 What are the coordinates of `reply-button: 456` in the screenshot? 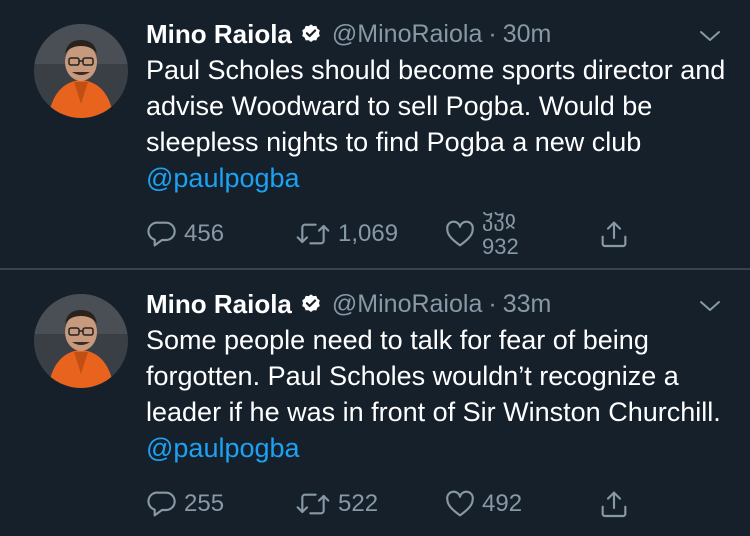 It's located at (185, 234).